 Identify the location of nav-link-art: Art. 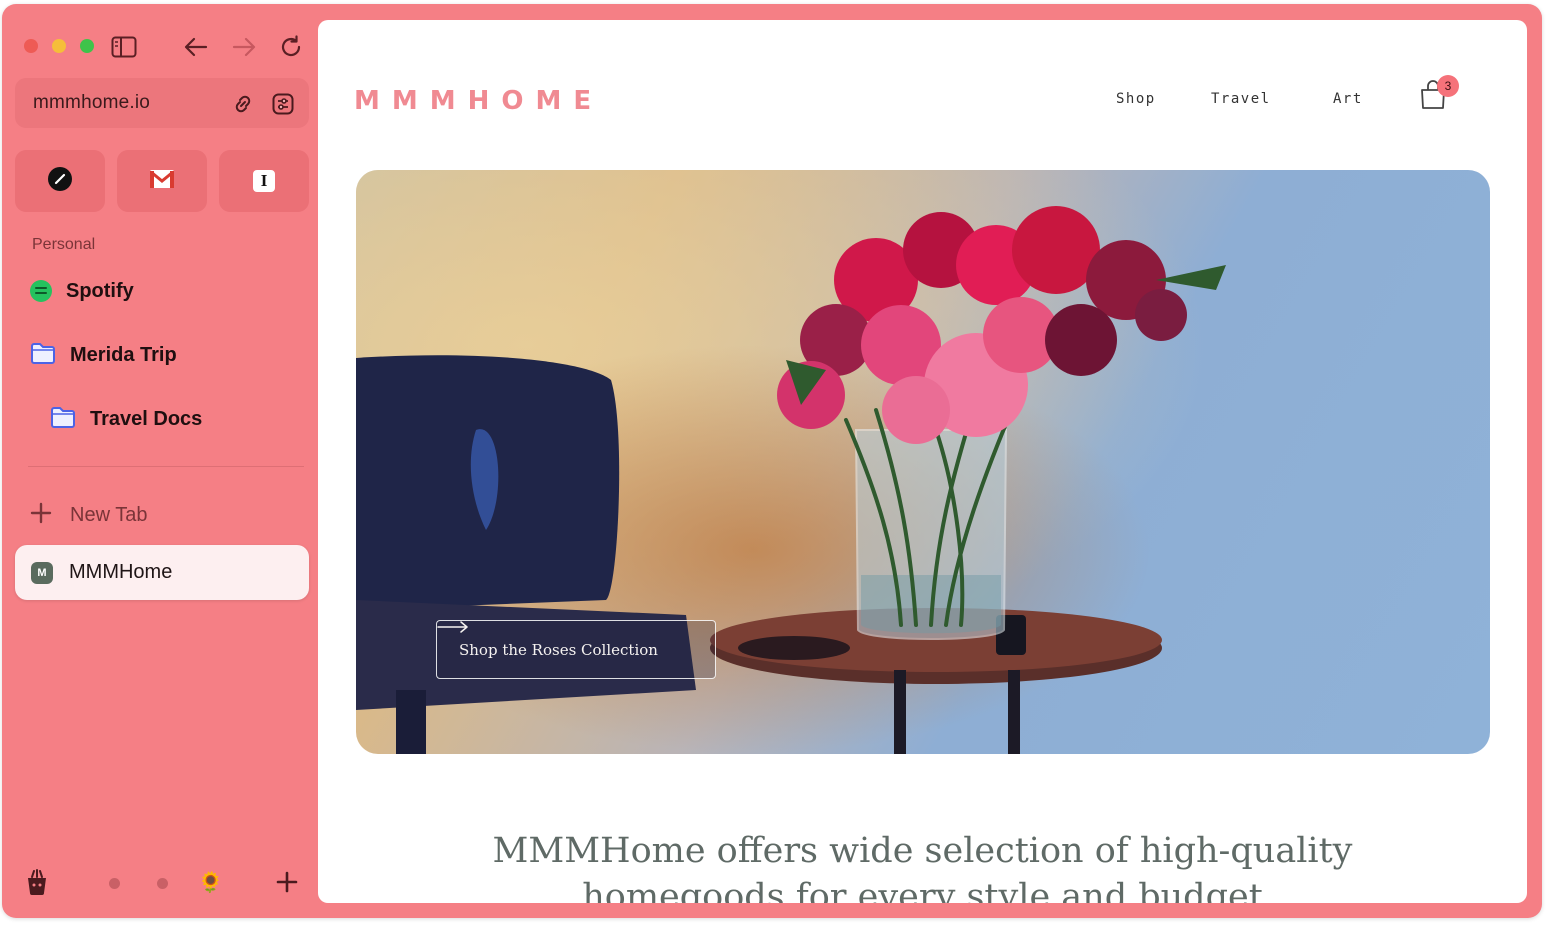
(1348, 99).